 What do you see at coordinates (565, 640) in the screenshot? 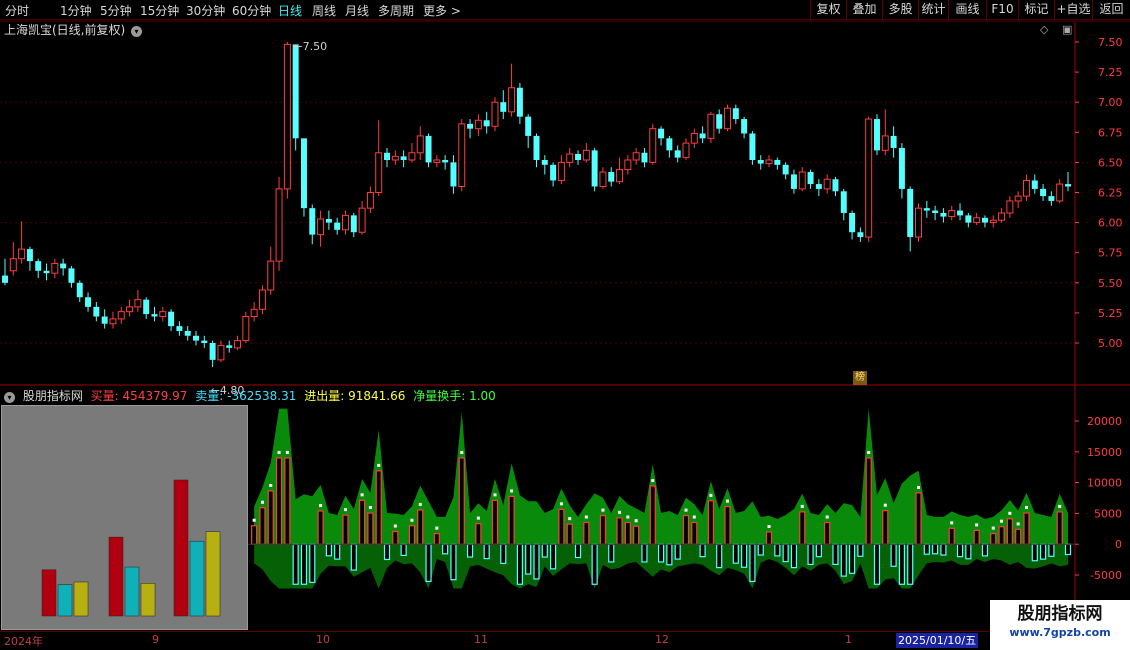
I see `date-axis: 2024年 9 10 11 12 1 2025/01/10/五` at bounding box center [565, 640].